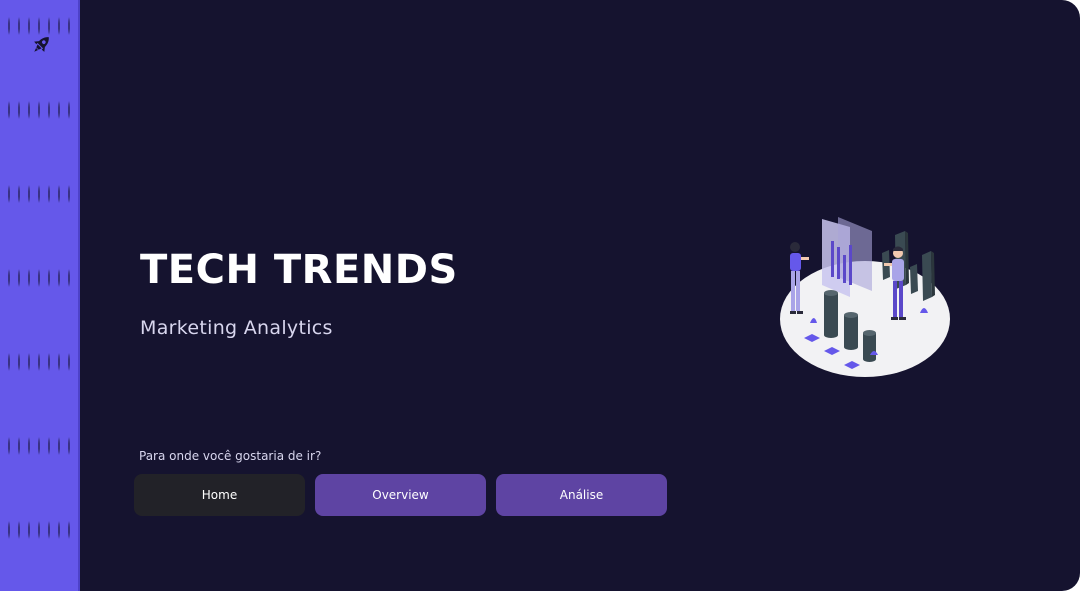 This screenshot has width=1080, height=591. What do you see at coordinates (865, 295) in the screenshot?
I see `analytics-illustration` at bounding box center [865, 295].